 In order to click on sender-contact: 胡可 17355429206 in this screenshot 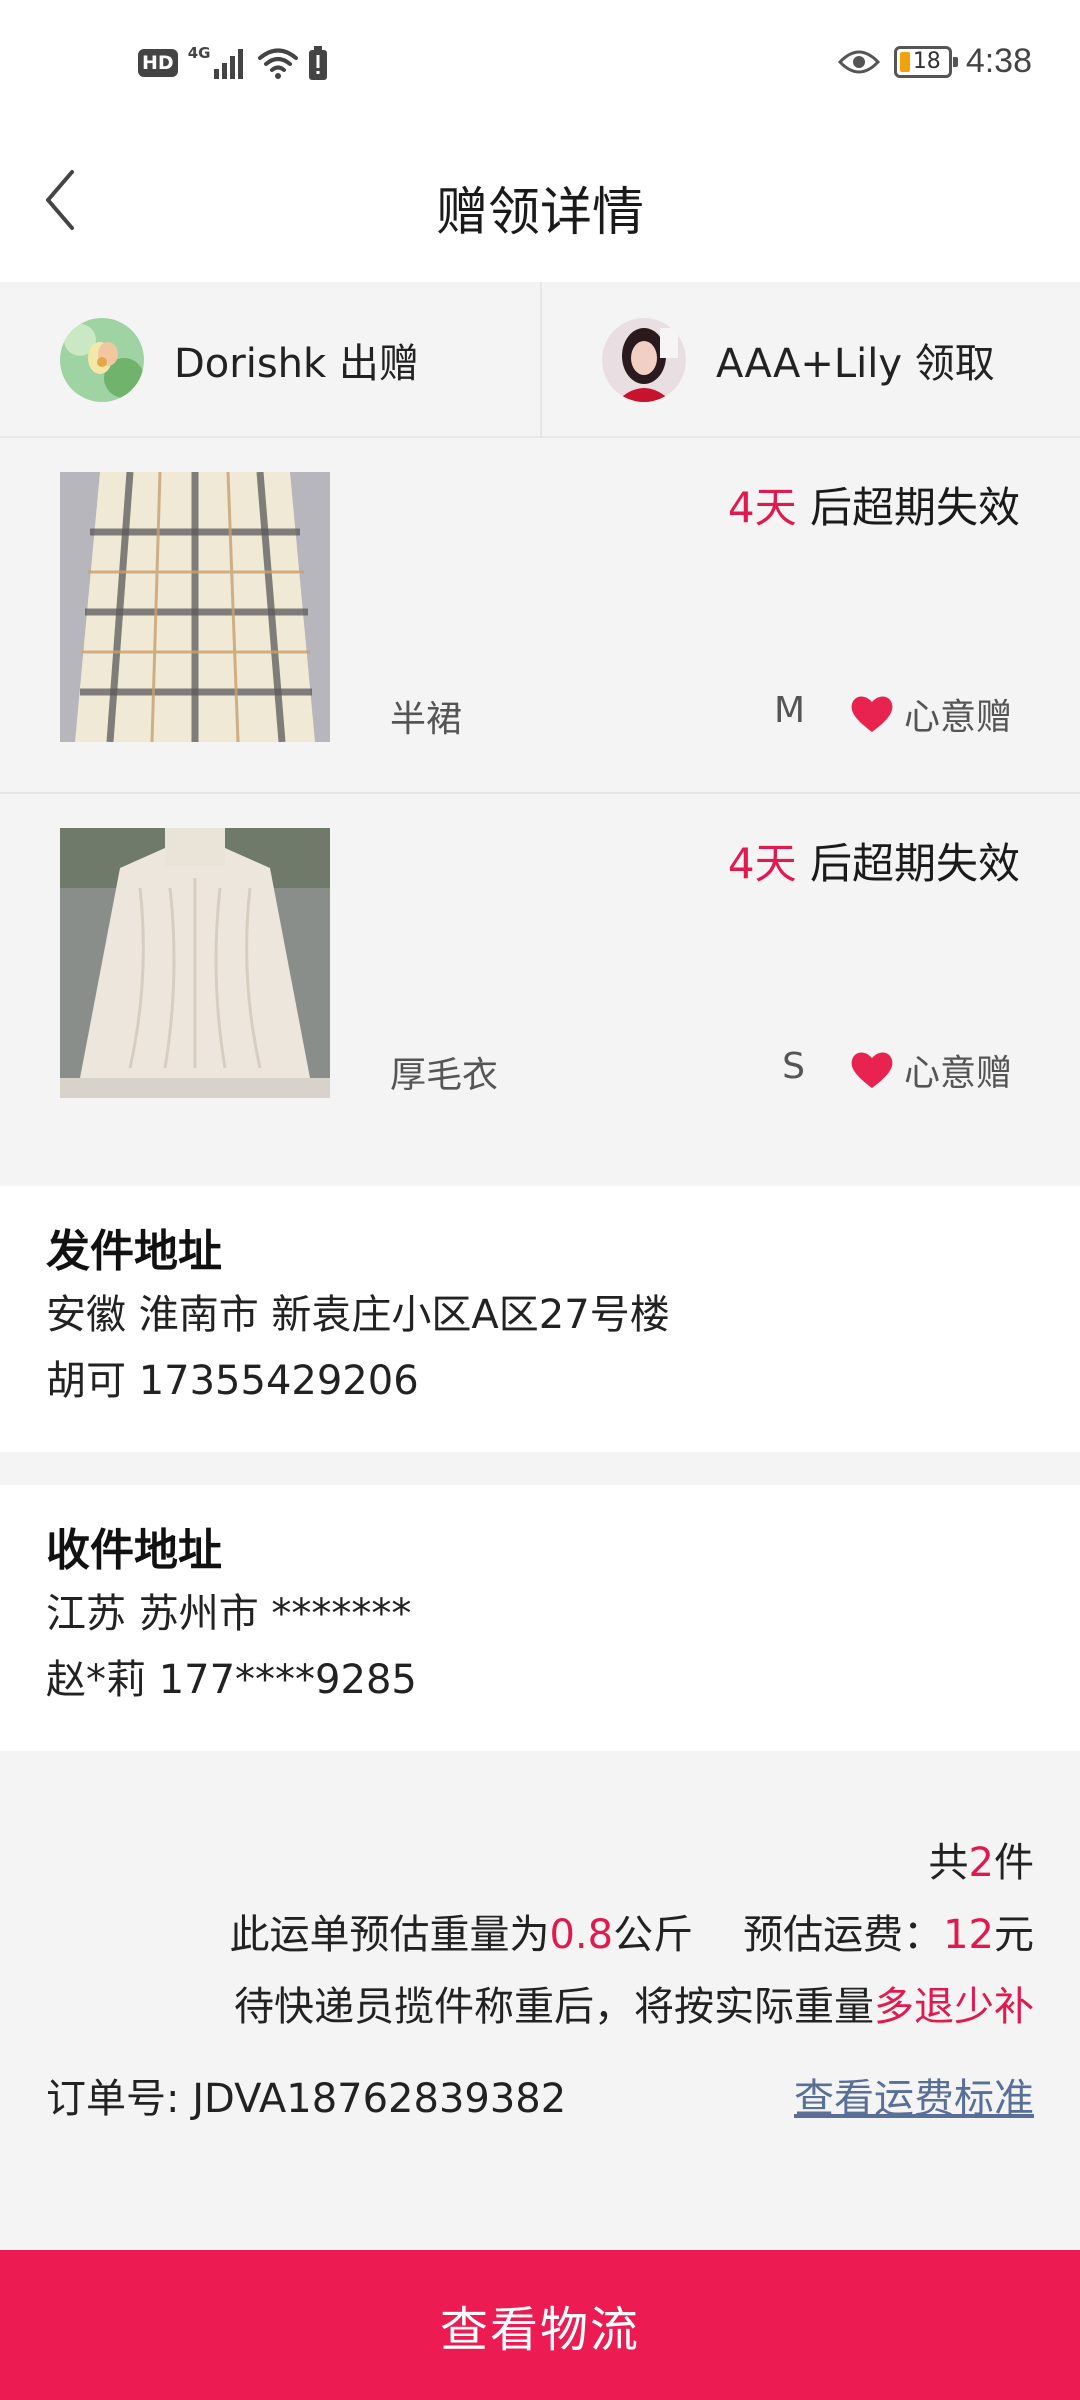, I will do `click(232, 1381)`.